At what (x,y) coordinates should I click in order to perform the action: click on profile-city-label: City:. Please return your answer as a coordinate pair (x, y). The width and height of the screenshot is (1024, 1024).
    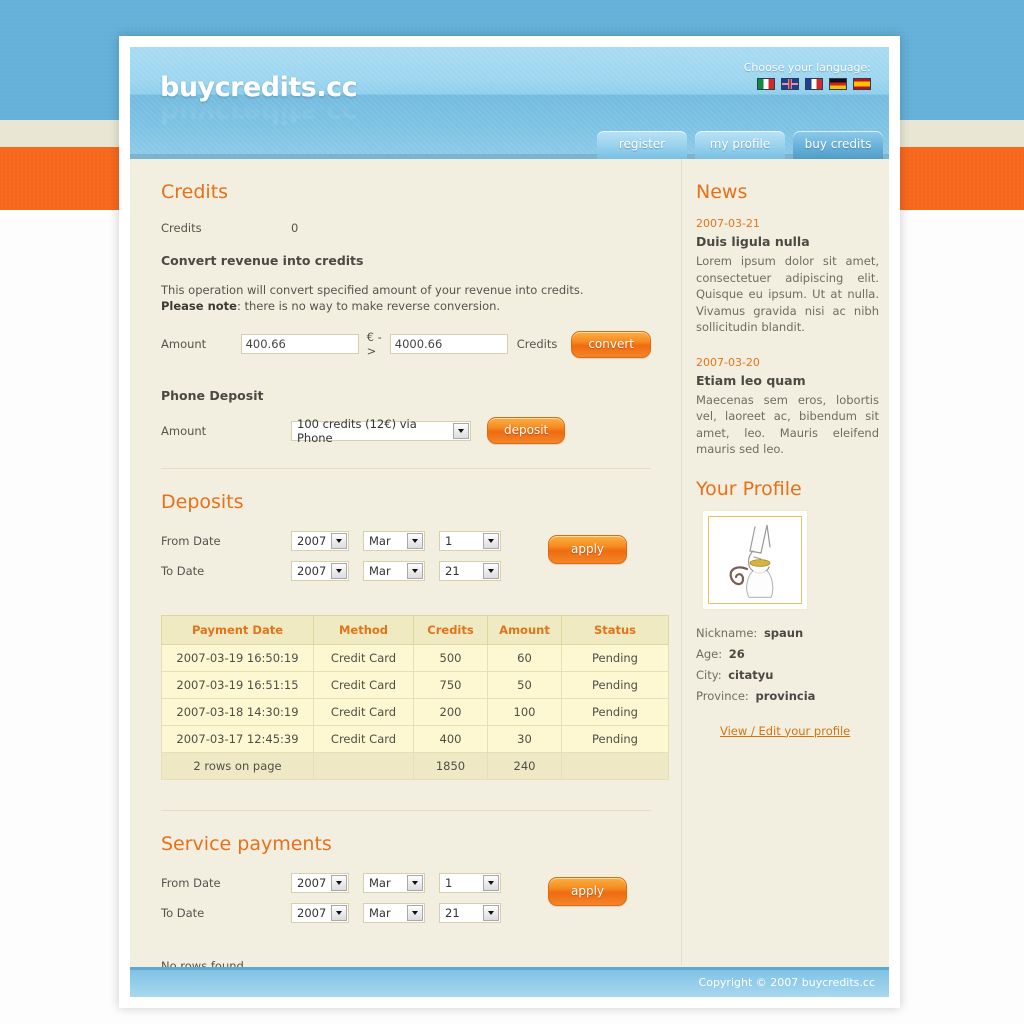
    Looking at the image, I should click on (709, 674).